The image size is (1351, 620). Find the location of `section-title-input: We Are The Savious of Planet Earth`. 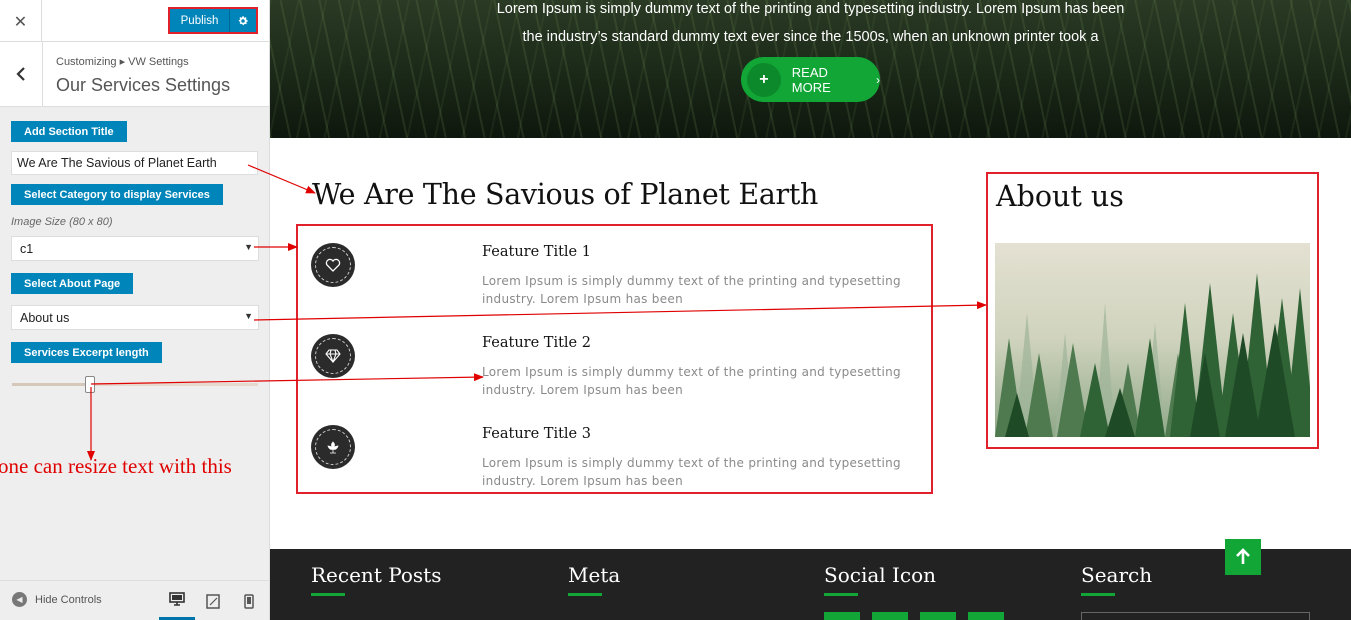

section-title-input: We Are The Savious of Planet Earth is located at coordinates (134, 163).